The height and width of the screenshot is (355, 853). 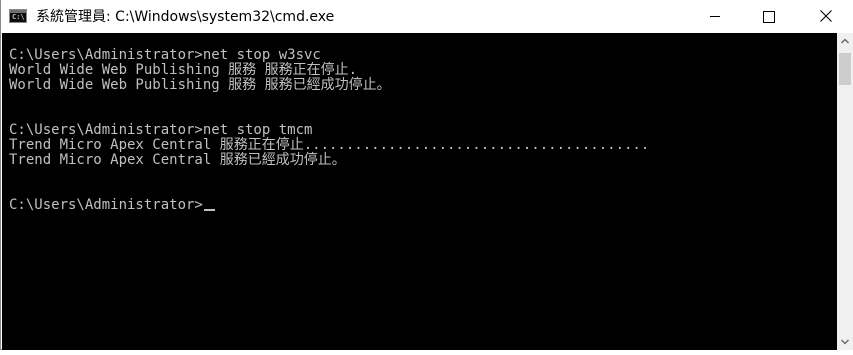 What do you see at coordinates (106, 205) in the screenshot?
I see `command-prompt: C:\Users\Administrator>` at bounding box center [106, 205].